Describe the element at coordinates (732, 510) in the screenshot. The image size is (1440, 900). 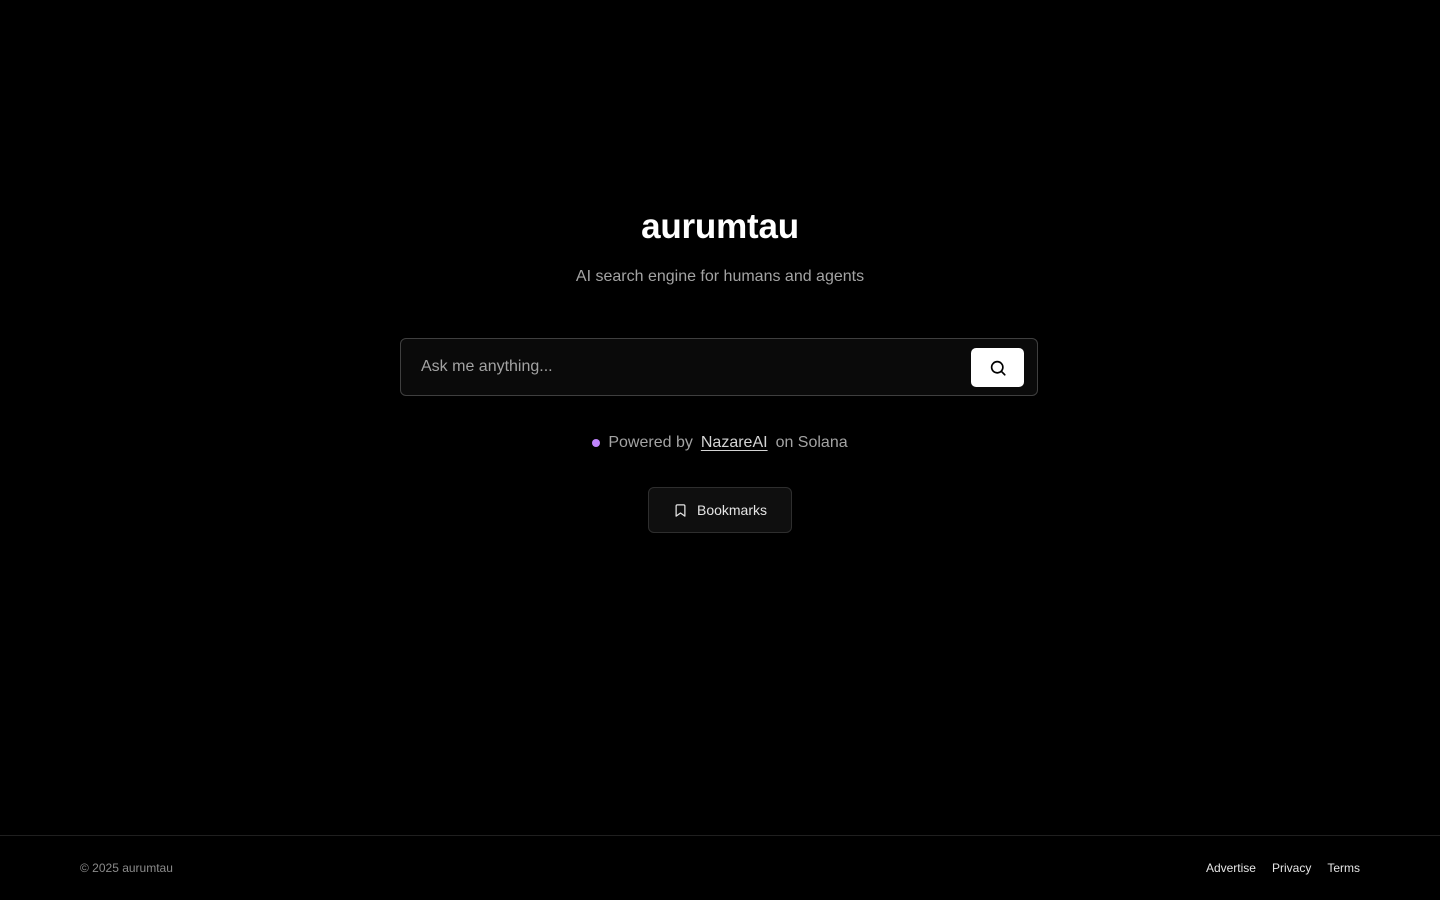
I see `bookmarks-label: Bookmarks` at that location.